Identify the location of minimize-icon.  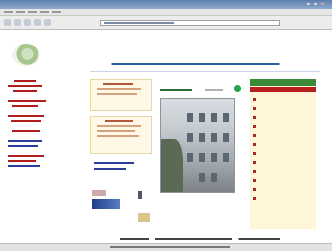
(308, 4).